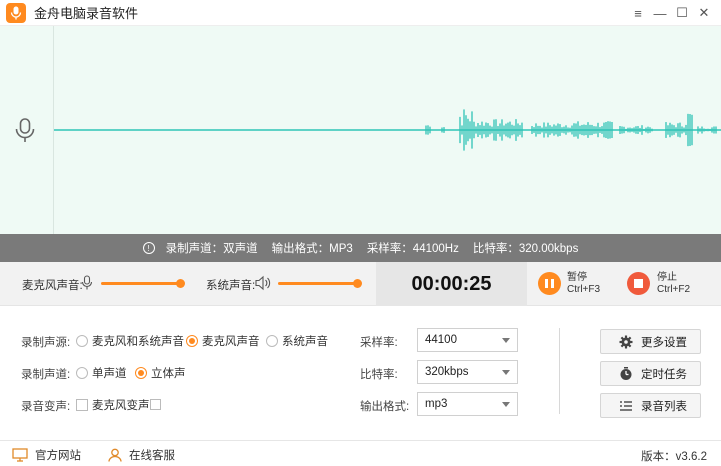  Describe the element at coordinates (664, 342) in the screenshot. I see `more-settings-label: 更多设置` at that location.